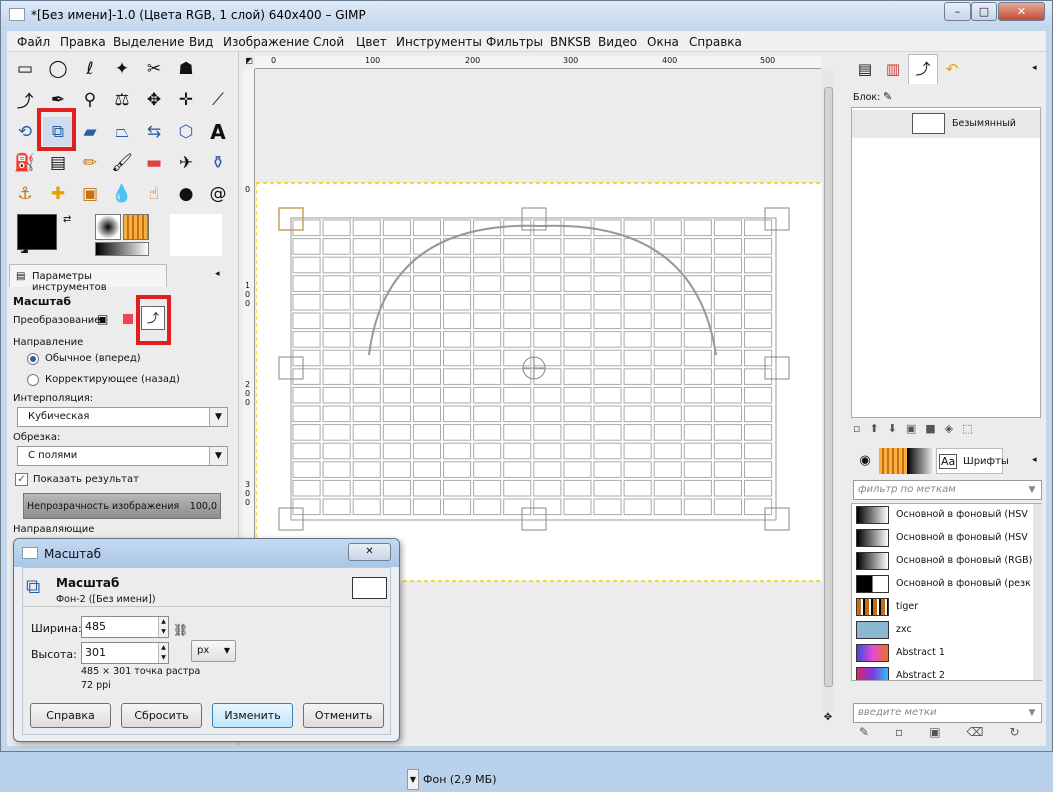  What do you see at coordinates (25, 193) in the screenshot?
I see `clone-icon: ⚓` at bounding box center [25, 193].